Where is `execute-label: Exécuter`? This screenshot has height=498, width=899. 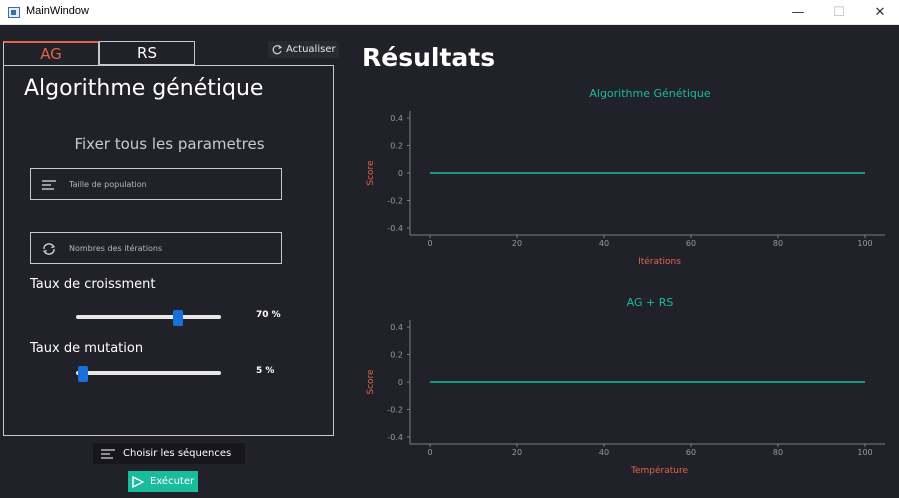 execute-label: Exécuter is located at coordinates (172, 481).